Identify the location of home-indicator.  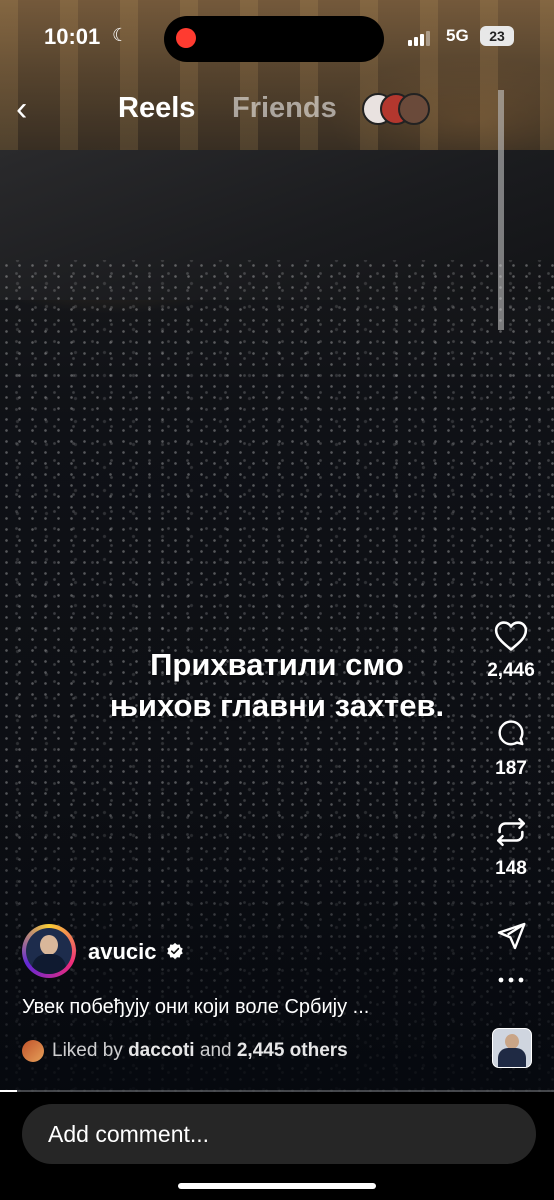
(277, 1186).